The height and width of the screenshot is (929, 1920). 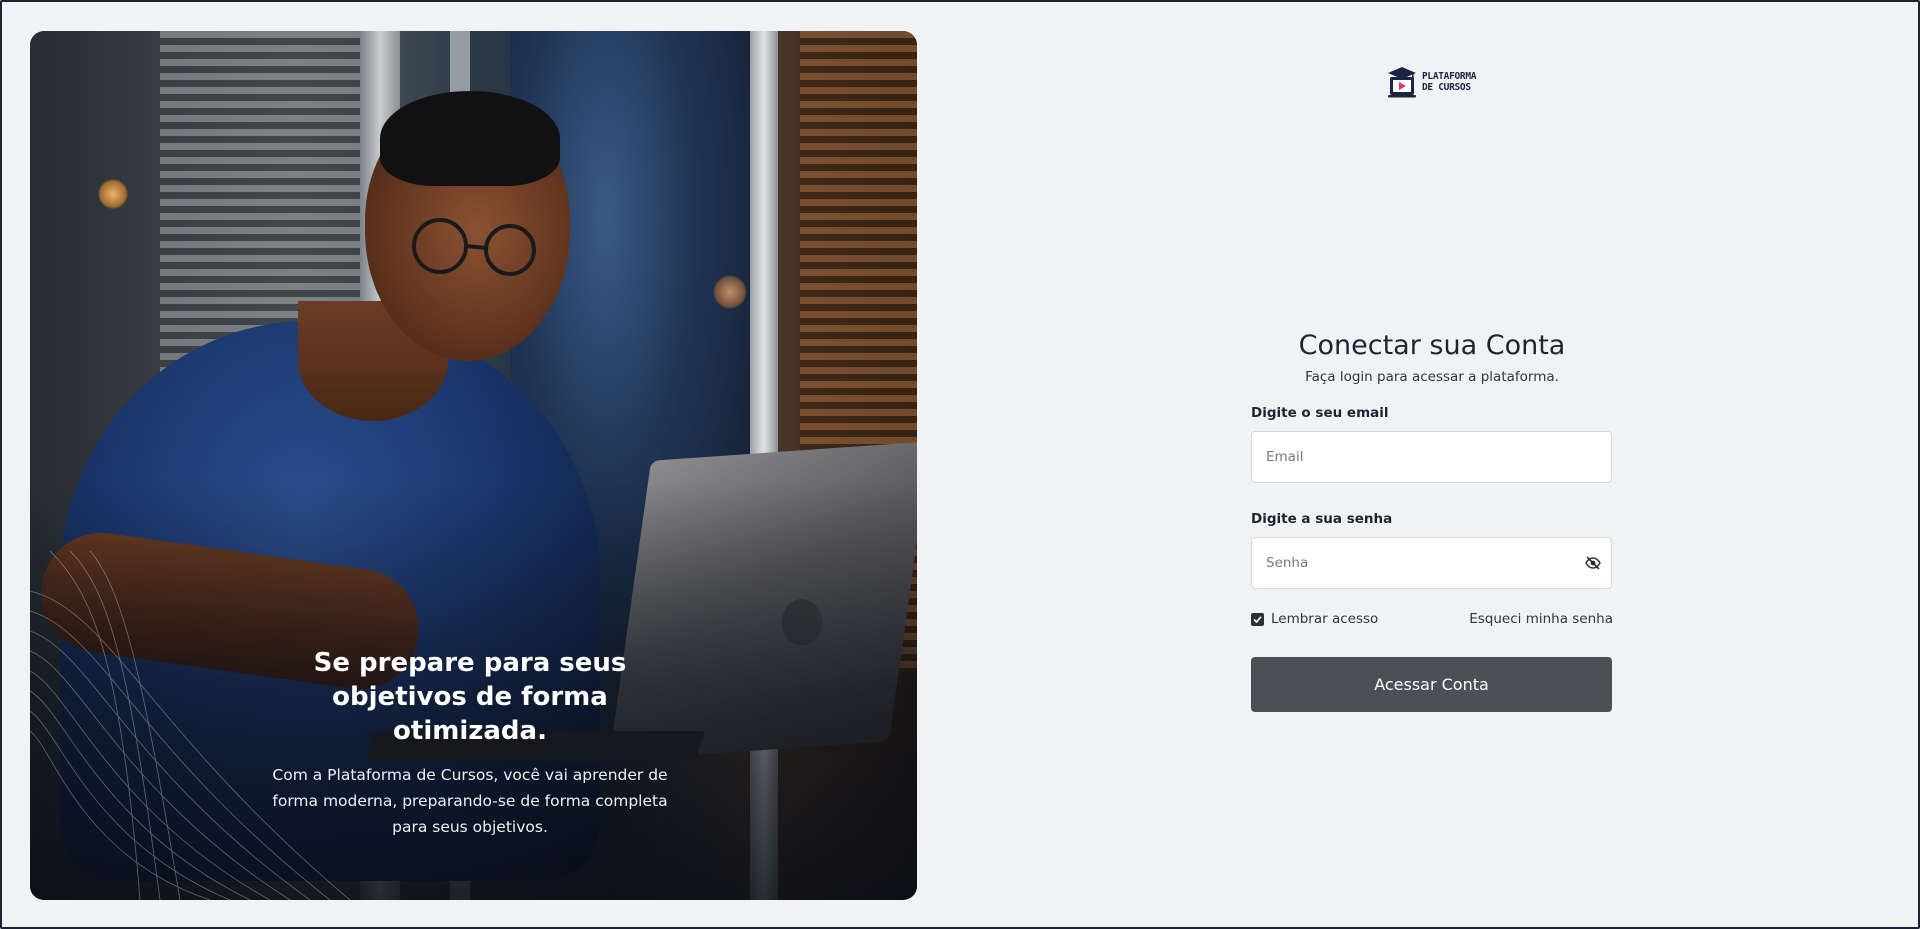 I want to click on logo-text: PLATAFORMA DE CURSOS, so click(x=1449, y=82).